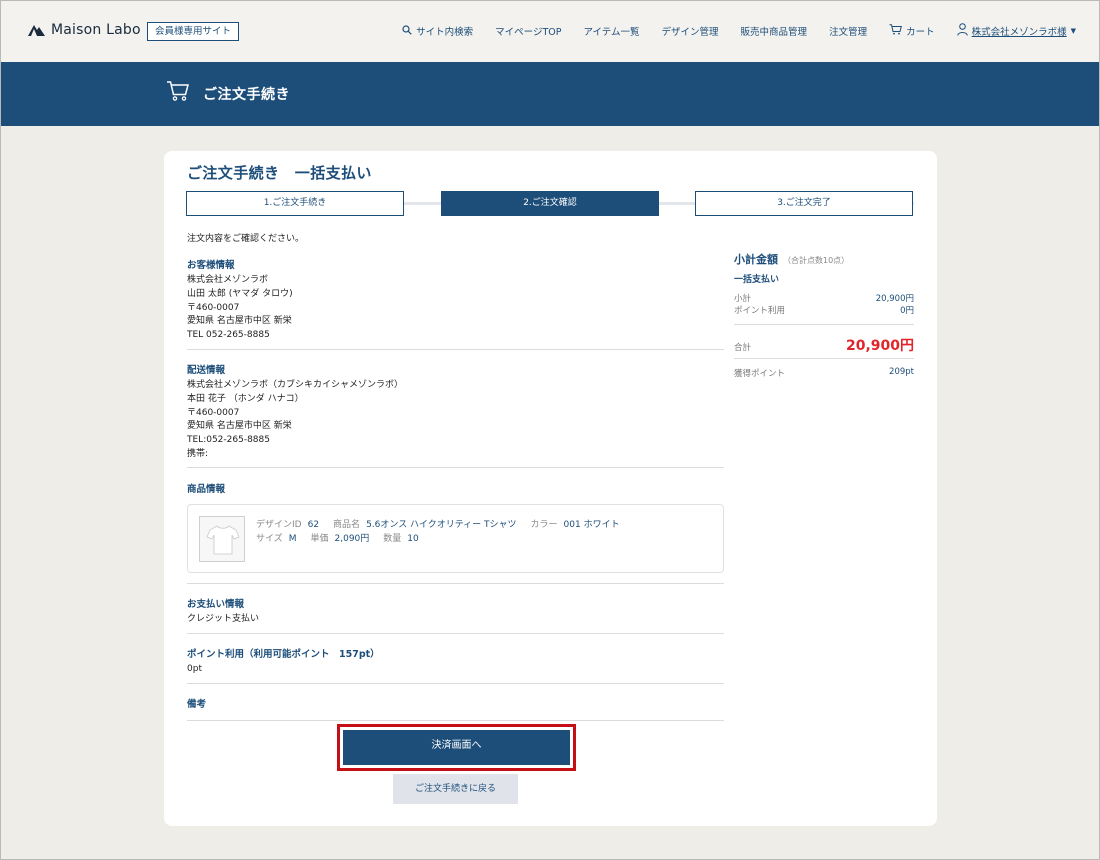 Image resolution: width=1100 pixels, height=860 pixels. I want to click on shipping-title: 配送情報, so click(206, 370).